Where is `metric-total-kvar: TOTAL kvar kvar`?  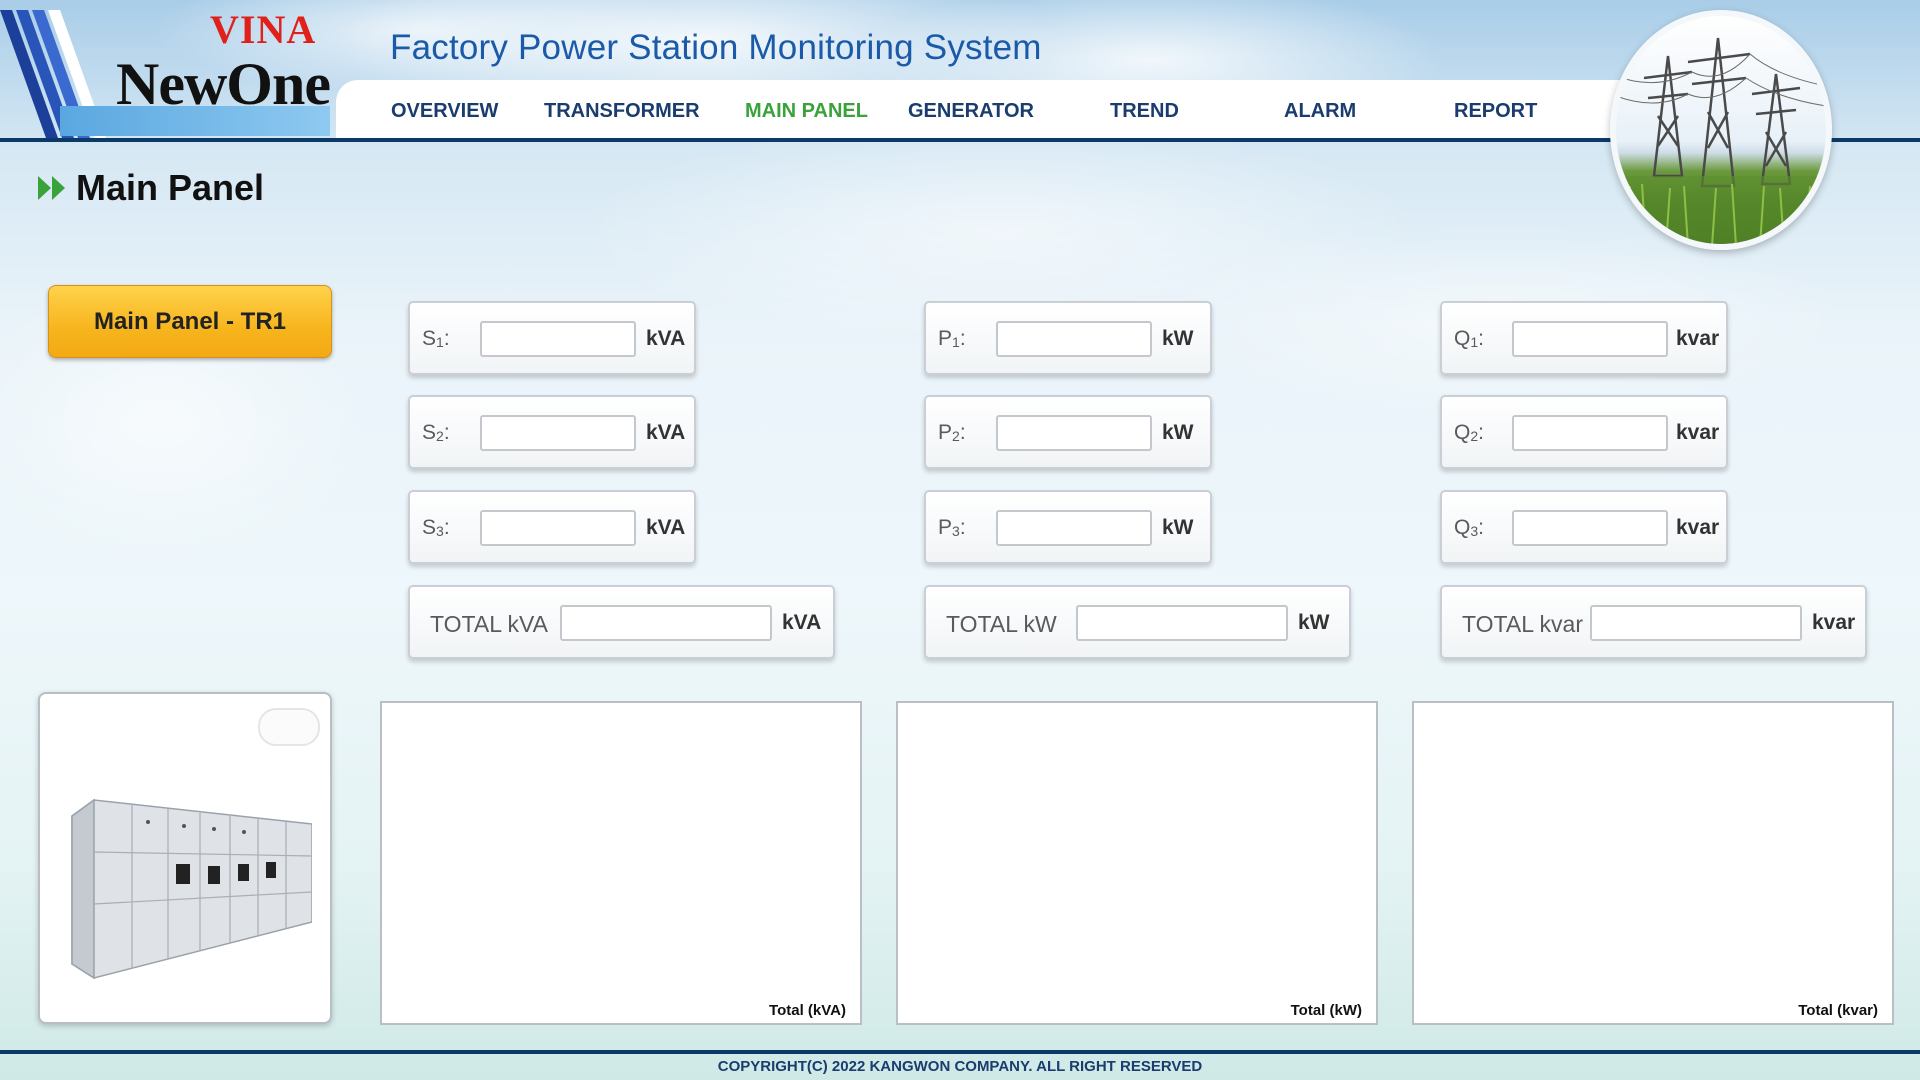 metric-total-kvar: TOTAL kvar kvar is located at coordinates (1653, 622).